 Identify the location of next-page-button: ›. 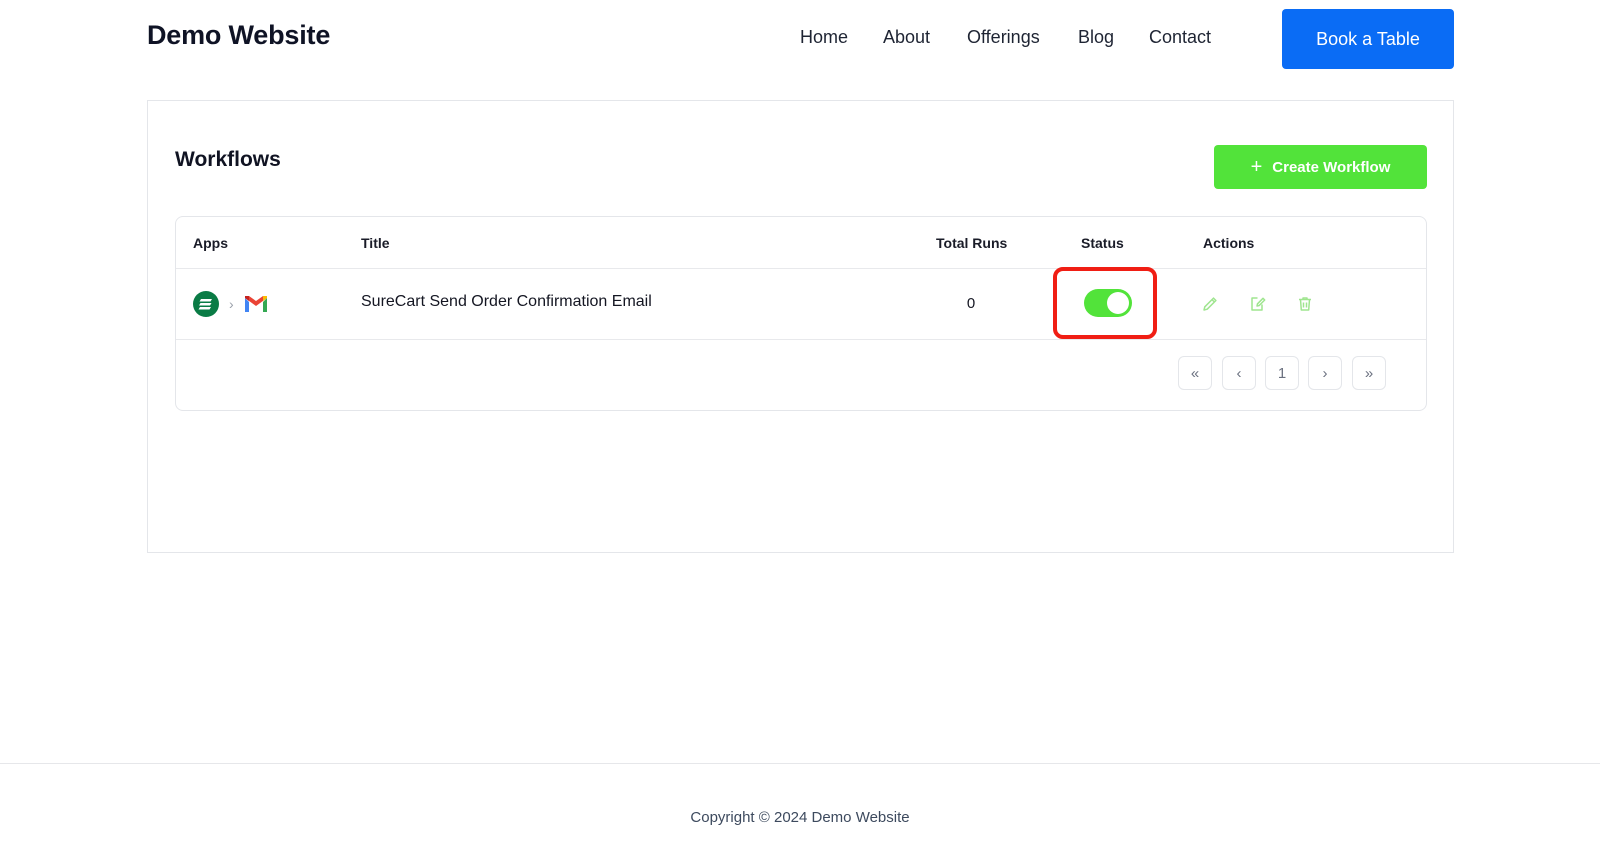
(1325, 373).